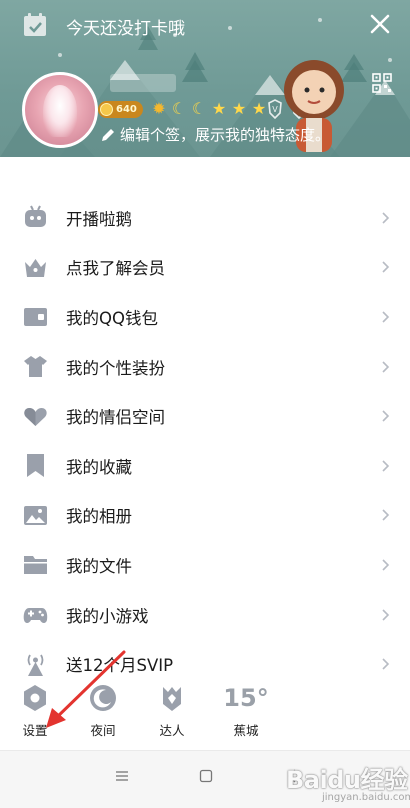  What do you see at coordinates (159, 108) in the screenshot?
I see `sun-level-icon: ✹` at bounding box center [159, 108].